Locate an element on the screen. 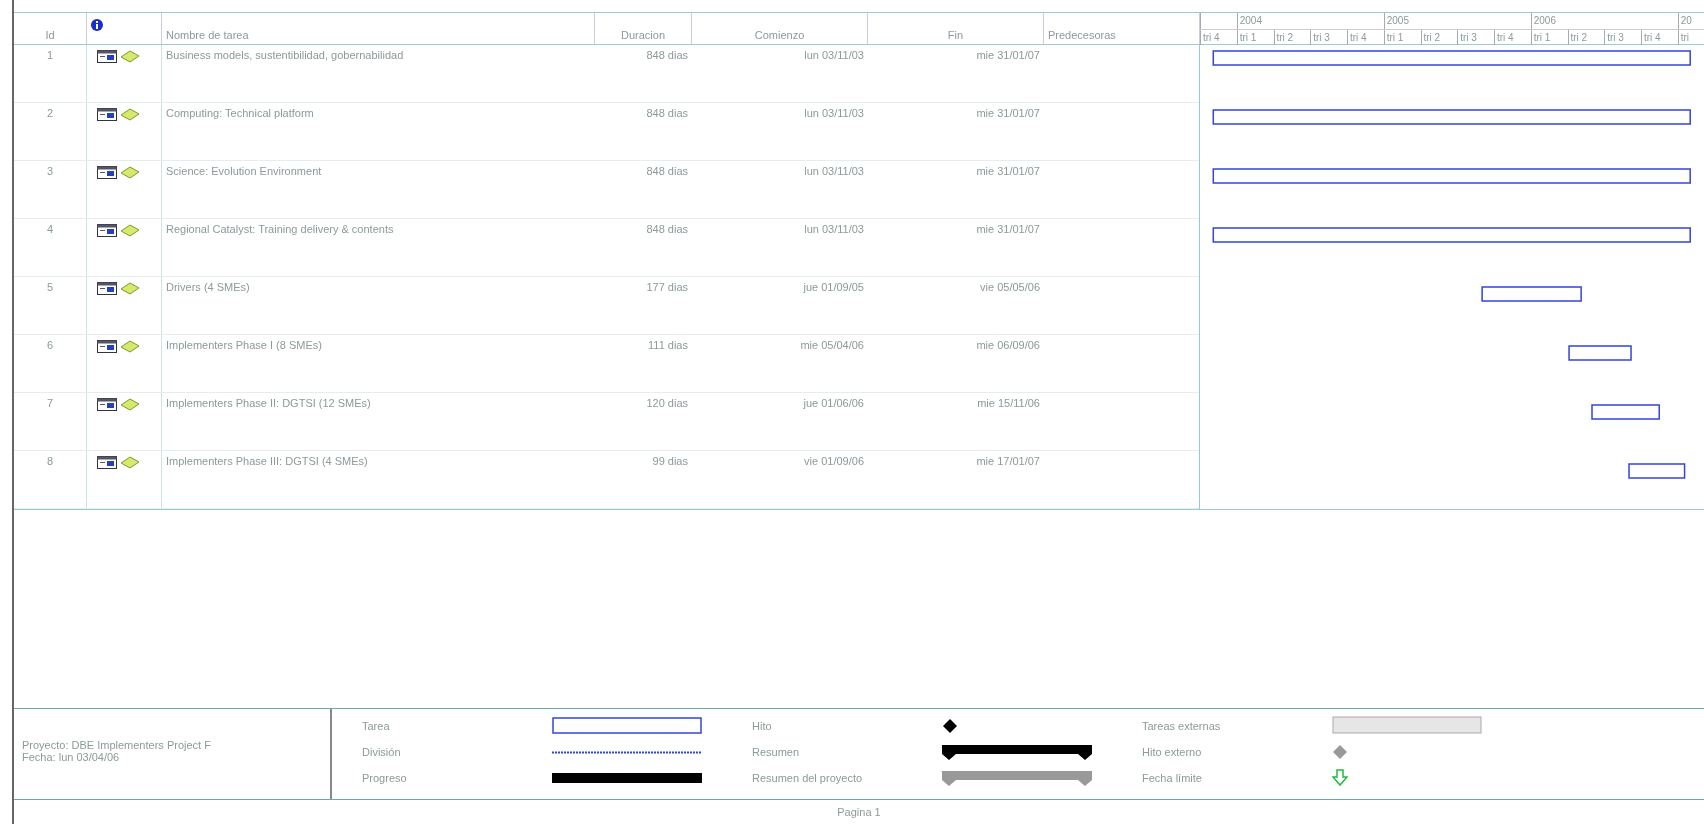 The height and width of the screenshot is (824, 1704). legend-label: Resumen del proyecto is located at coordinates (808, 778).